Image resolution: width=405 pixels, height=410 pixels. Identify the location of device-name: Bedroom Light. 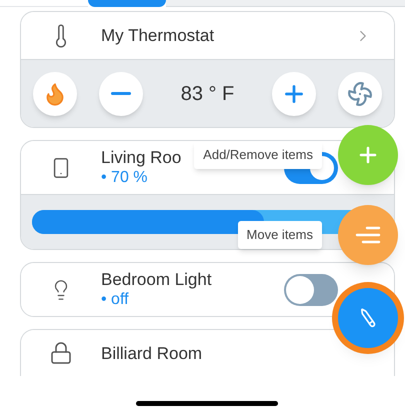
(156, 279).